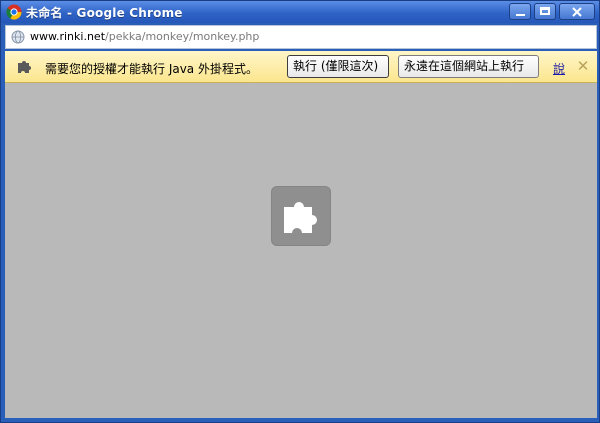  What do you see at coordinates (18, 37) in the screenshot?
I see `globe-icon` at bounding box center [18, 37].